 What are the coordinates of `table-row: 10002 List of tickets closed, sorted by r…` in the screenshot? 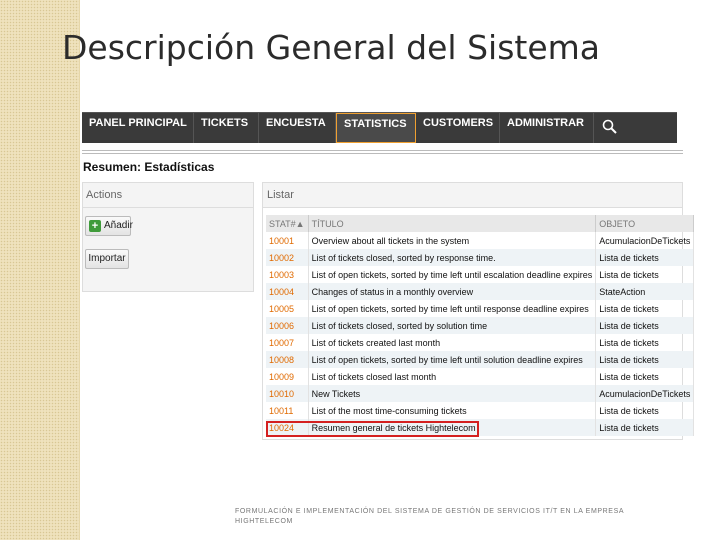 It's located at (480, 257).